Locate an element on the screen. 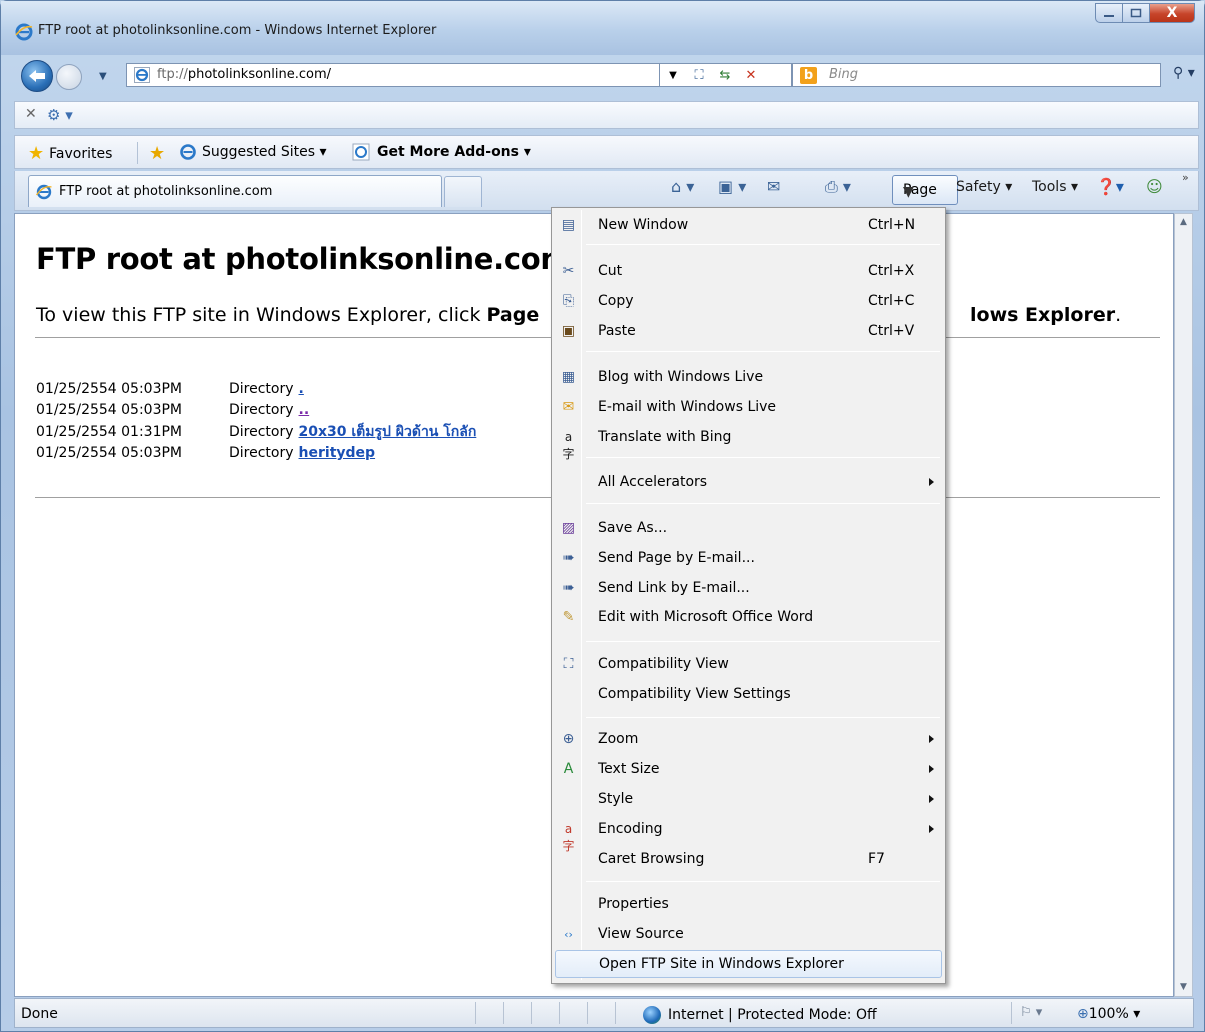 The width and height of the screenshot is (1205, 1032). menu-item-label: Open FTP Site in Windows Explorer is located at coordinates (721, 964).